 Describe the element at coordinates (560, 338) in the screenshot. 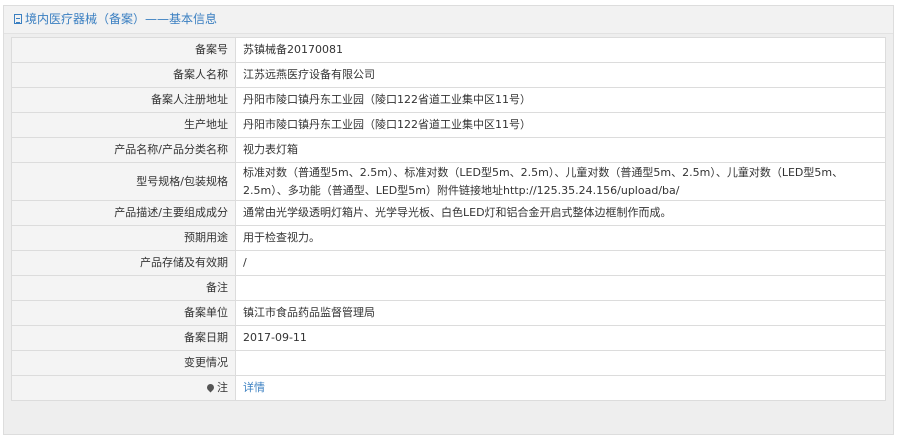

I see `row-value-filing-date: 2017-09-11` at that location.